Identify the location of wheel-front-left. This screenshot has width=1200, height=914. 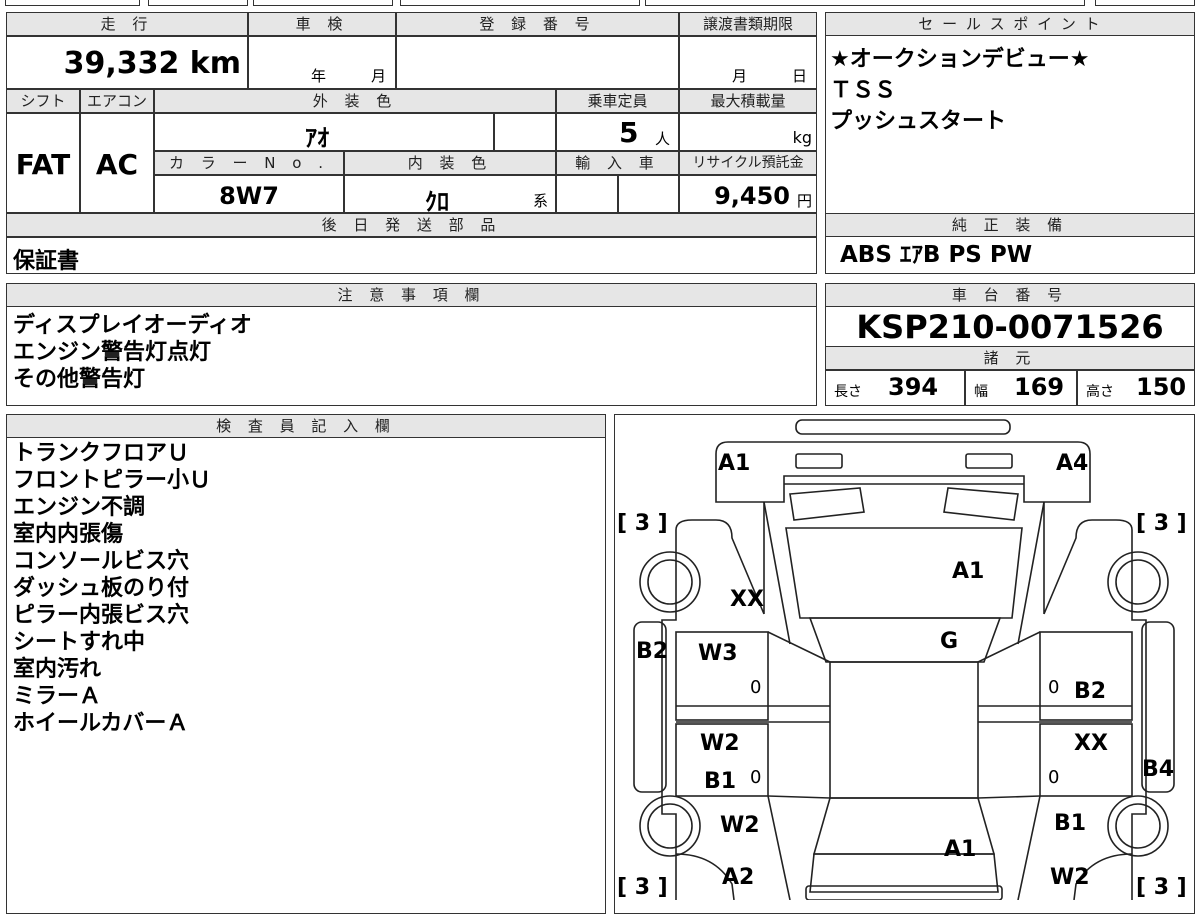
(670, 582).